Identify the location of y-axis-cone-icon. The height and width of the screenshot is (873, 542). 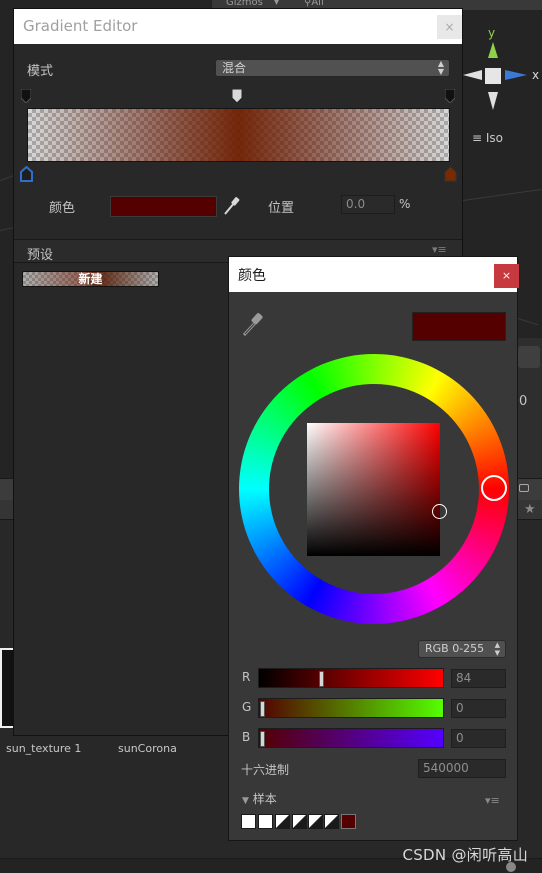
(493, 50).